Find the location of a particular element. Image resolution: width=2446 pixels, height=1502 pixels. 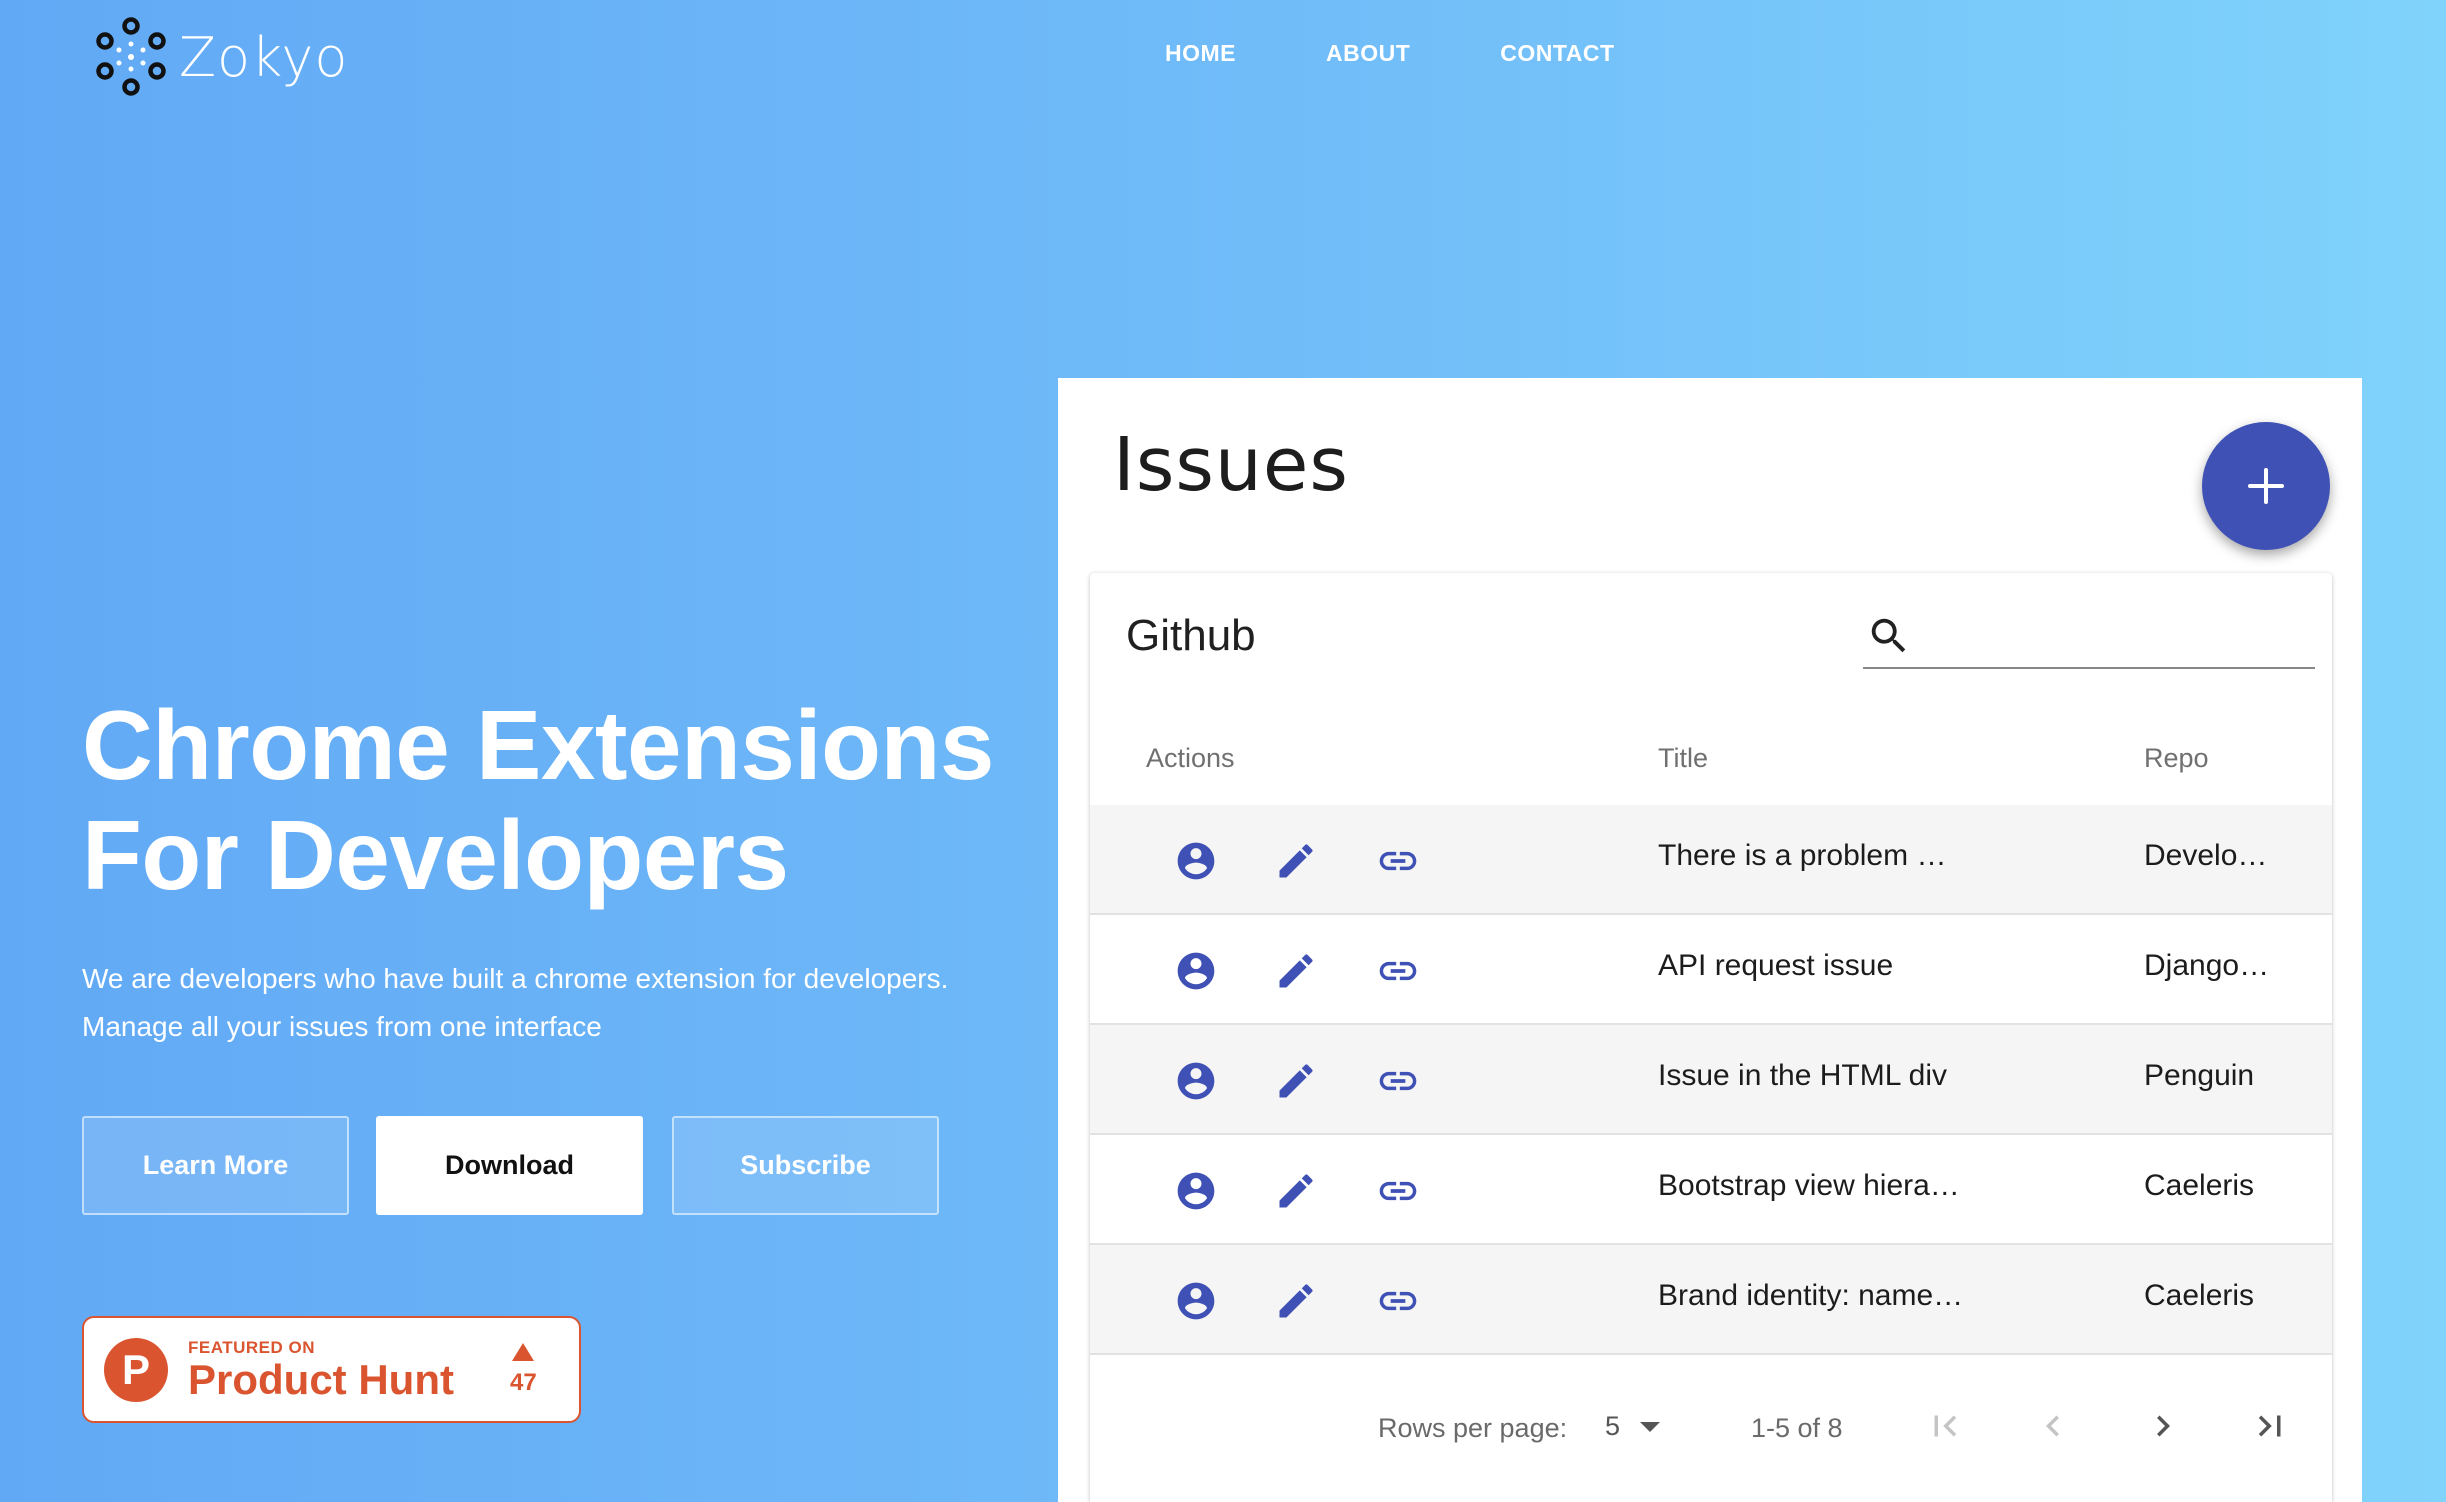

product-hunt-vote-count: 47 is located at coordinates (523, 1382).